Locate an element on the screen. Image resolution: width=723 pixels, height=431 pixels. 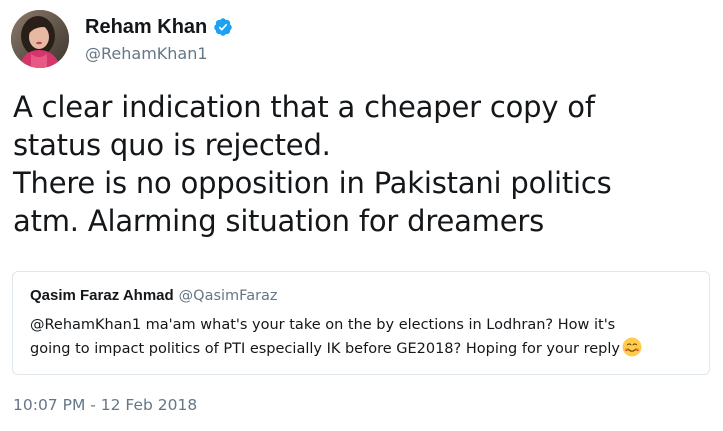
quoted-tweet-header: Qasim Faraz Ahmad @QasimFaraz is located at coordinates (154, 295).